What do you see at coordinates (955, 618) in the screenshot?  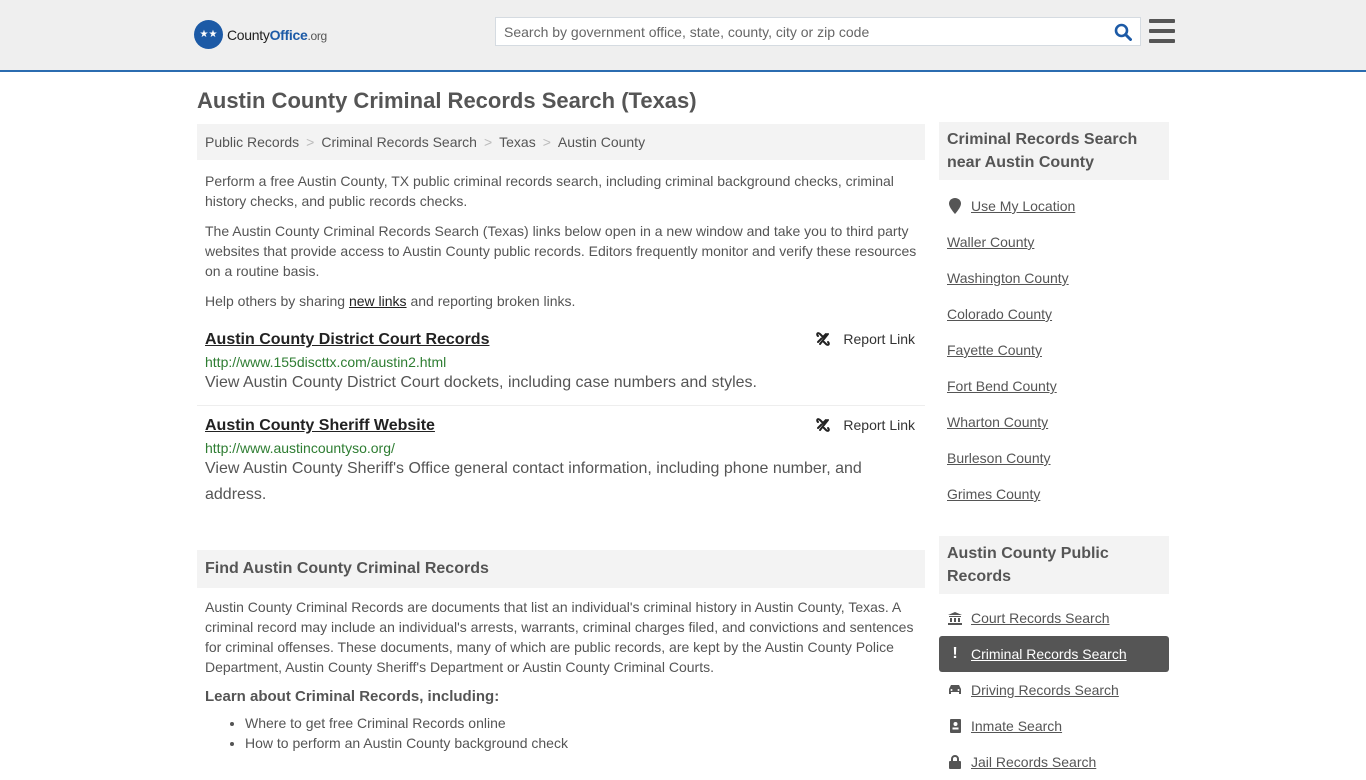 I see `bank-icon` at bounding box center [955, 618].